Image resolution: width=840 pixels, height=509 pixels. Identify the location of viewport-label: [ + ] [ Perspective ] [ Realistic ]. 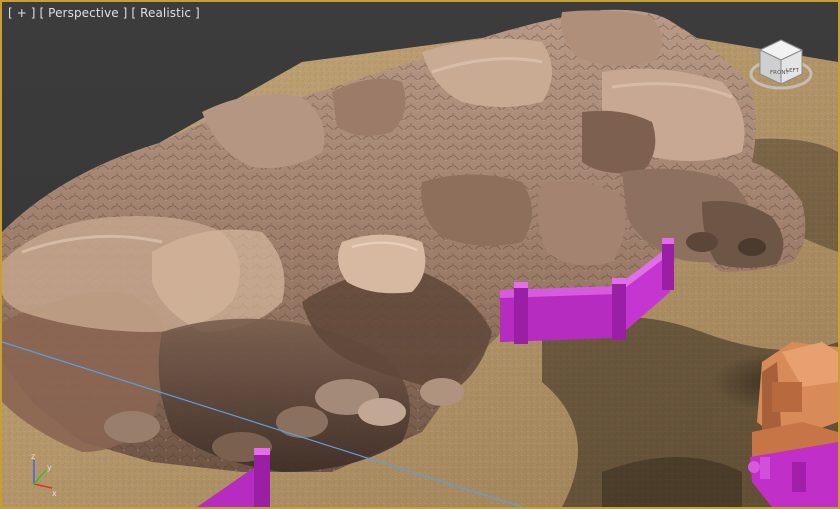
(104, 13).